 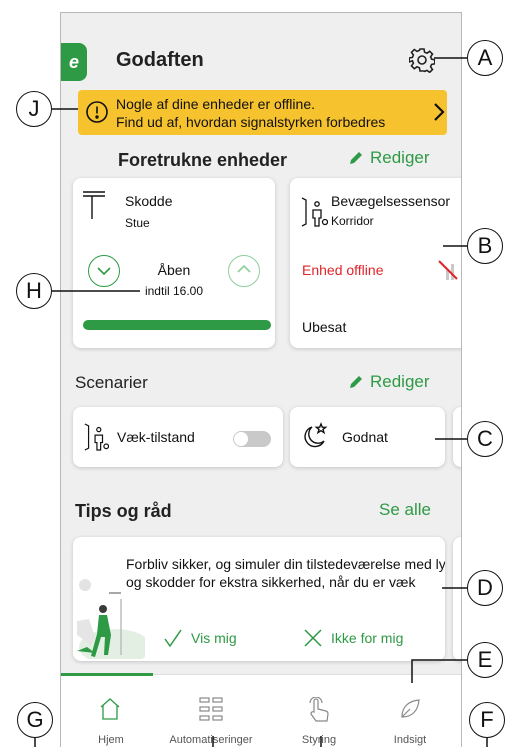 What do you see at coordinates (485, 660) in the screenshot?
I see `callout-e: E` at bounding box center [485, 660].